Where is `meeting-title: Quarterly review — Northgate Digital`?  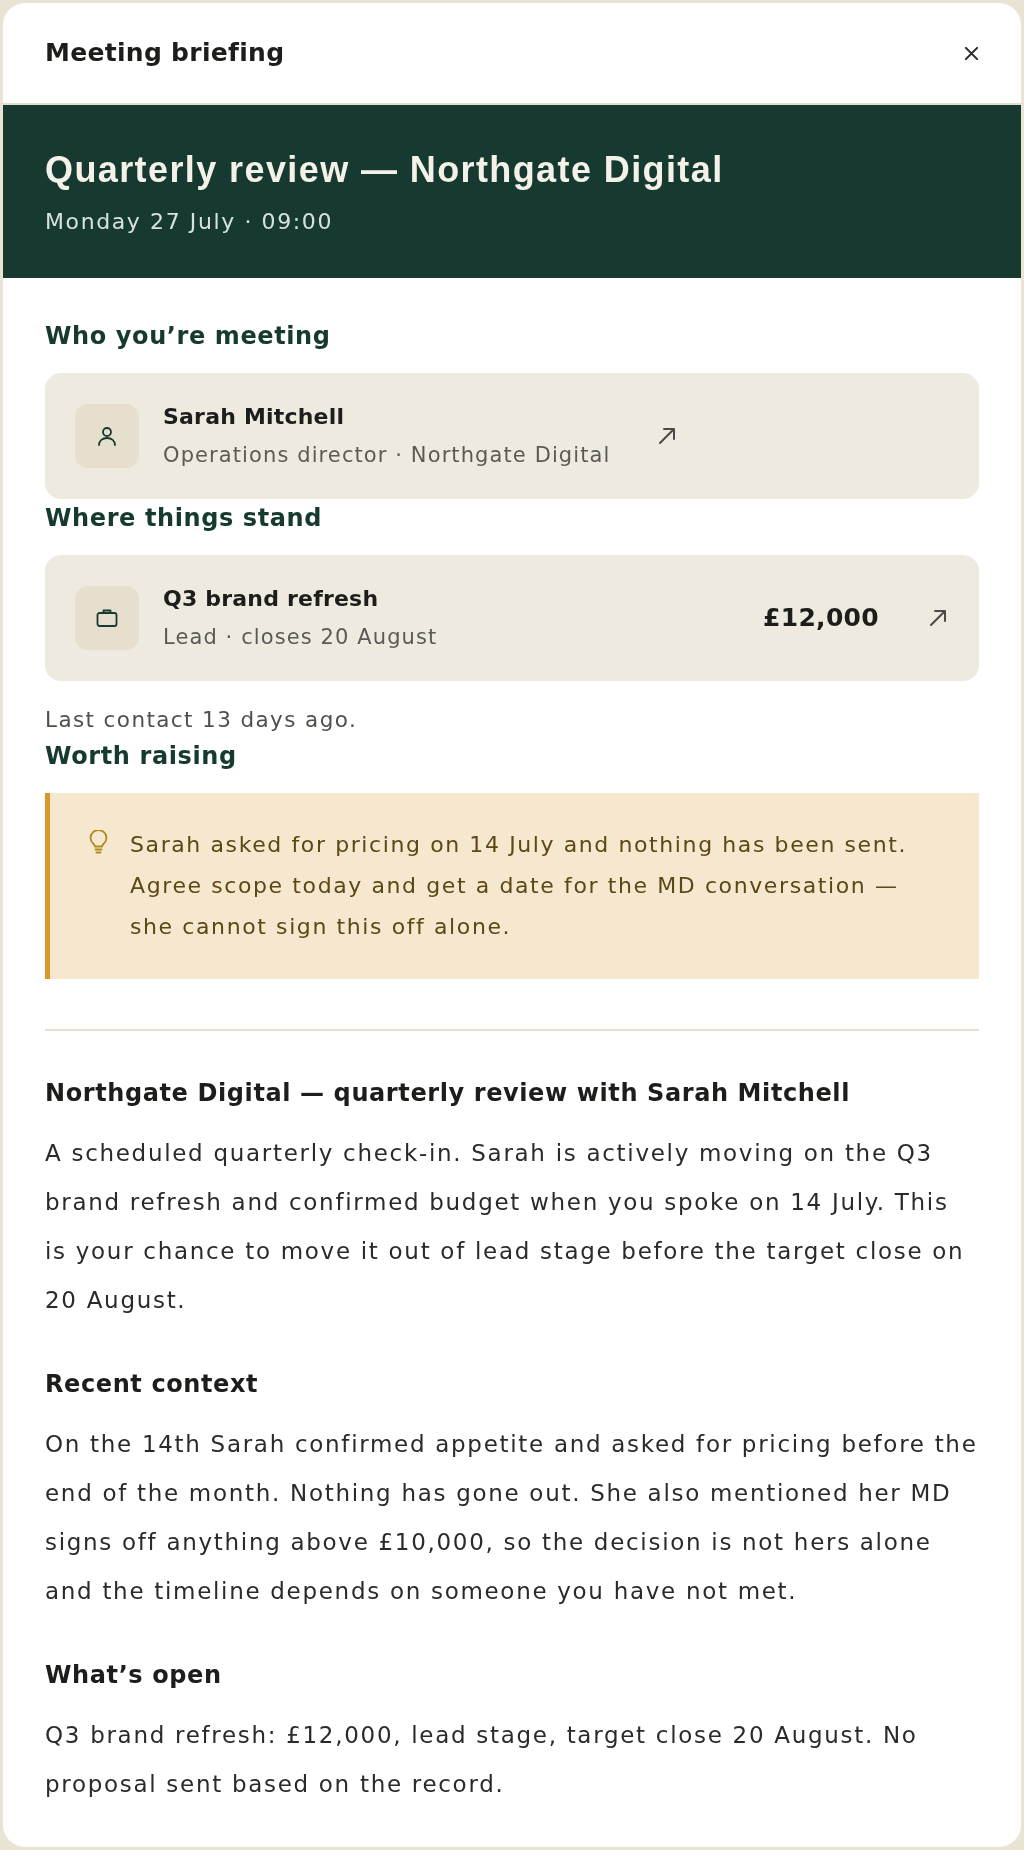
meeting-title: Quarterly review — Northgate Digital is located at coordinates (385, 170).